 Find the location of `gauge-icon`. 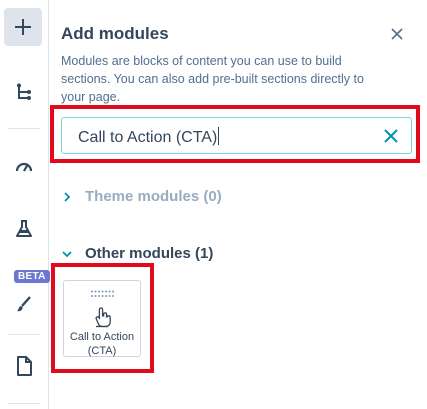

gauge-icon is located at coordinates (24, 167).